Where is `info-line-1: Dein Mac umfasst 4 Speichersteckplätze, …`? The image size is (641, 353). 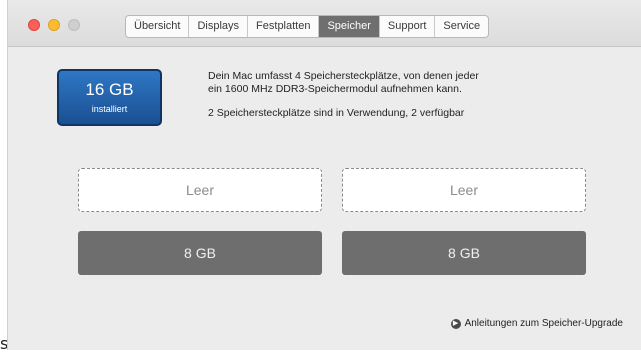 info-line-1: Dein Mac umfasst 4 Speichersteckplätze, … is located at coordinates (343, 76).